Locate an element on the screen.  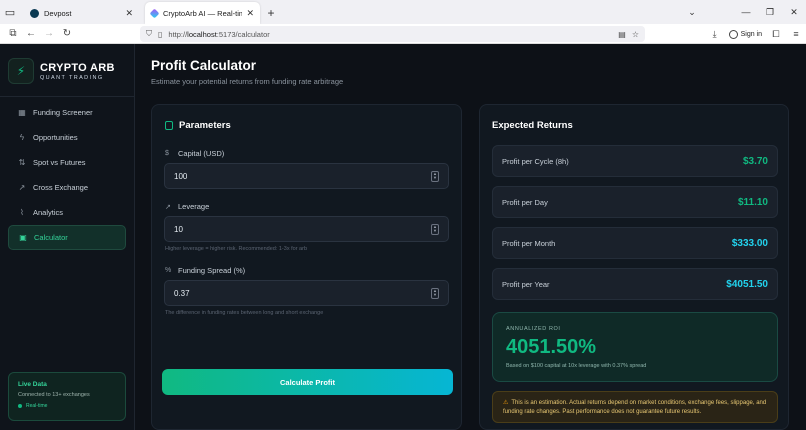
spread-stepper: ▲ ▼ is located at coordinates (435, 293).